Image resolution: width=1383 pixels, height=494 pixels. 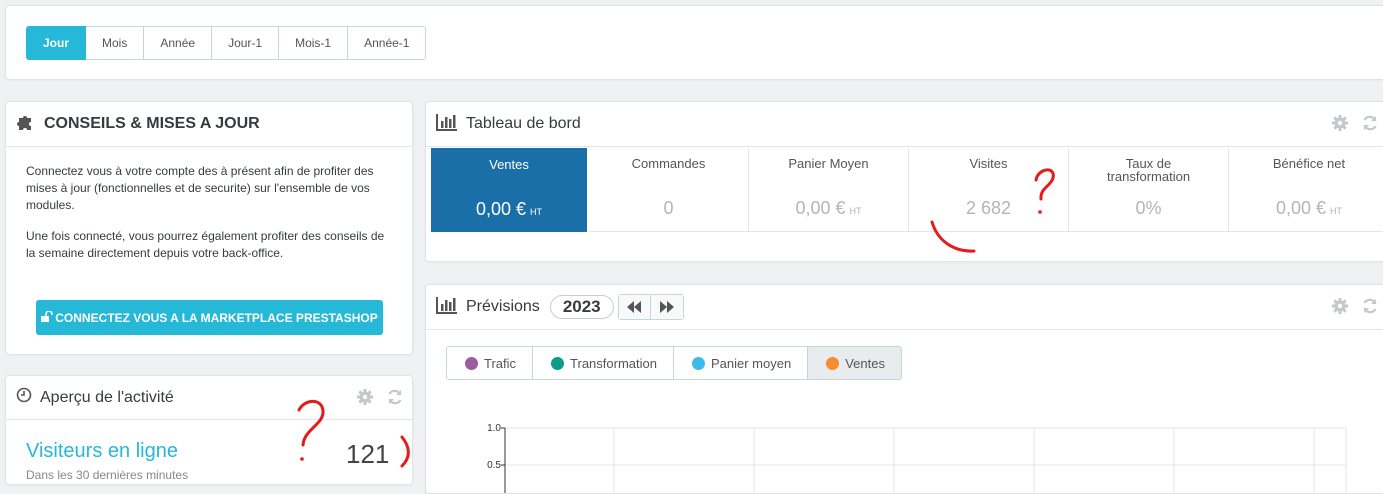 I want to click on tab-ventes: Ventes, so click(x=855, y=363).